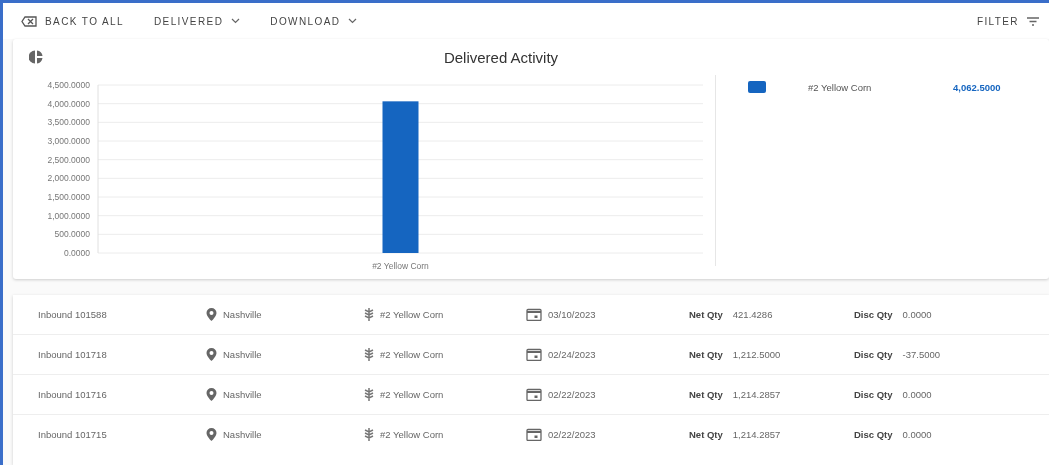  What do you see at coordinates (1033, 21) in the screenshot?
I see `filter-icon` at bounding box center [1033, 21].